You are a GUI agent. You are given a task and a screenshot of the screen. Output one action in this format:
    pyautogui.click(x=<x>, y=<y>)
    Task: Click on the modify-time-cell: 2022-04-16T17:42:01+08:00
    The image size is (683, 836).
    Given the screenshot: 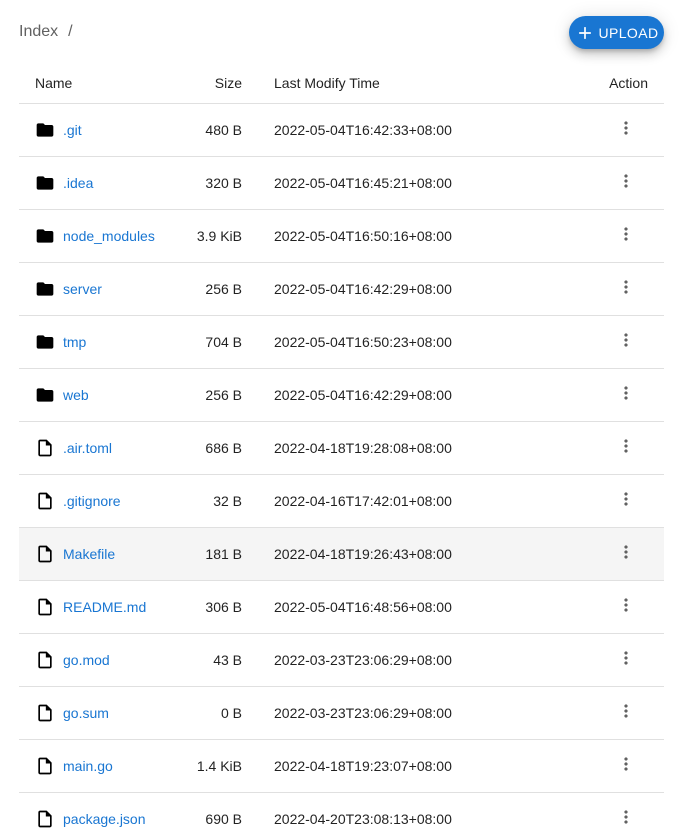 What is the action you would take?
    pyautogui.click(x=403, y=501)
    